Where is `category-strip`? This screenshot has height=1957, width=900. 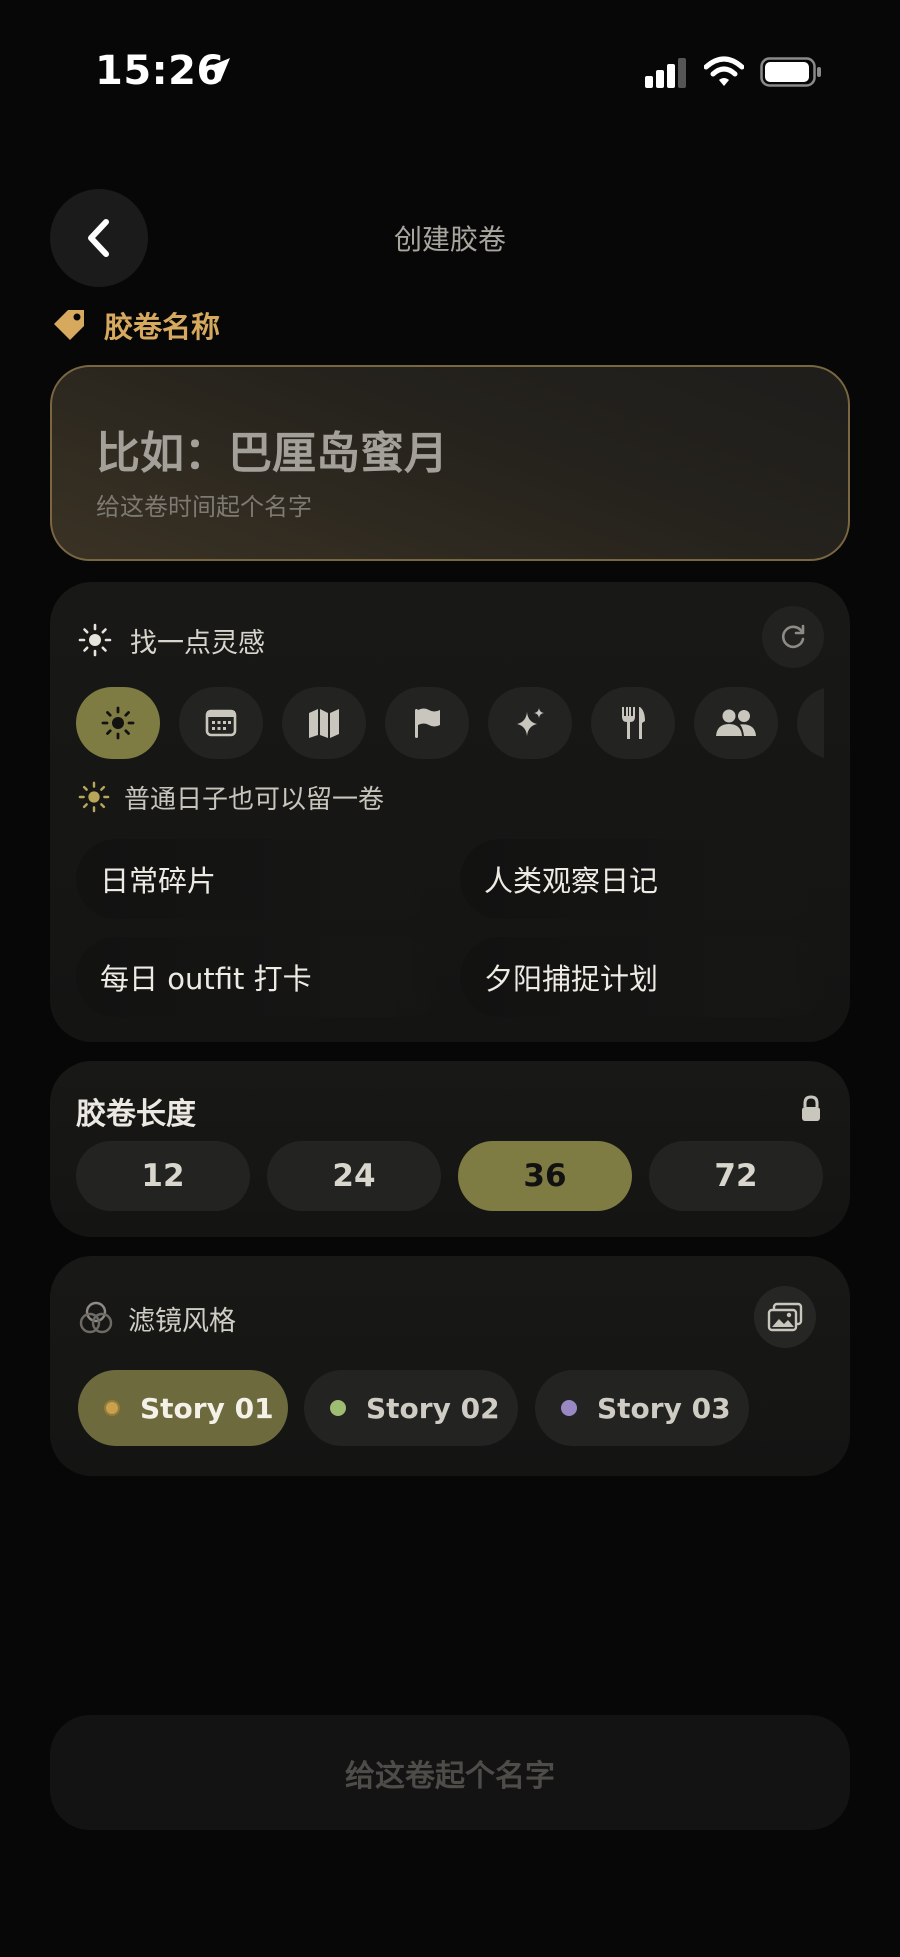
category-strip is located at coordinates (450, 724).